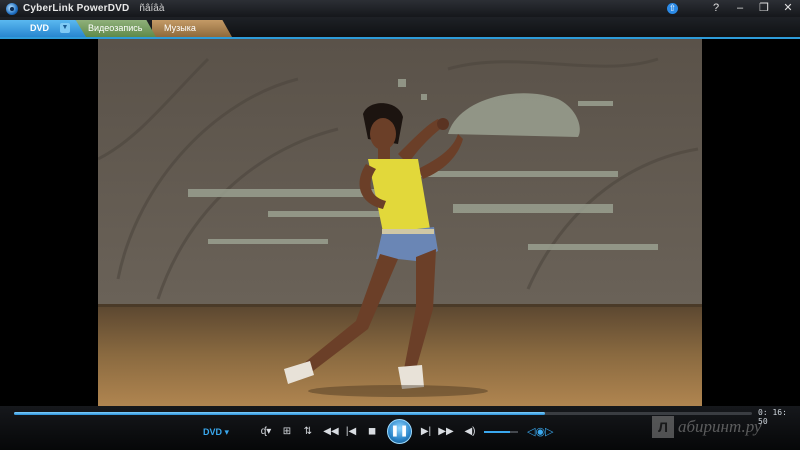 Image resolution: width=800 pixels, height=450 pixels. Describe the element at coordinates (266, 432) in the screenshot. I see `audio-stream-button: ᶑ▾` at that location.